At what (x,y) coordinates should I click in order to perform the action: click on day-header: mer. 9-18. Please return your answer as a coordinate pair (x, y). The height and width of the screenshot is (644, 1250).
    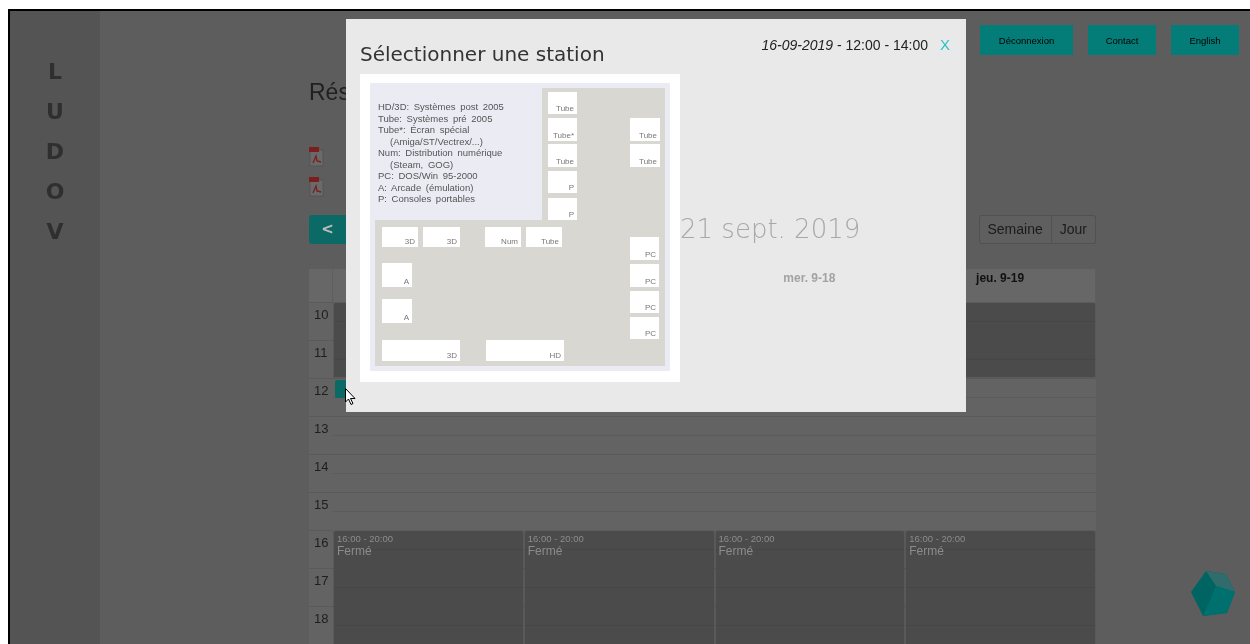
    Looking at the image, I should click on (809, 278).